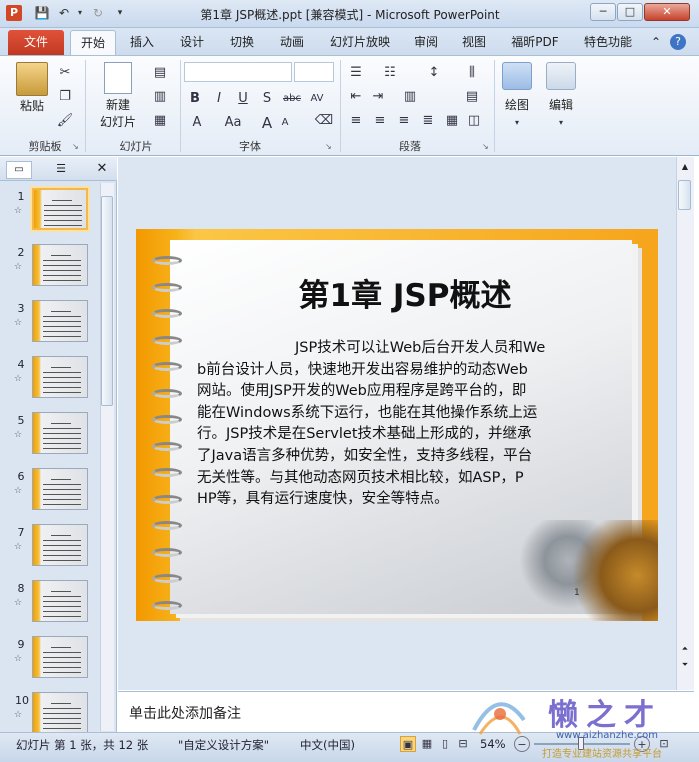 Image resolution: width=699 pixels, height=762 pixels. Describe the element at coordinates (410, 97) in the screenshot. I see `columns-icon: ▥` at that location.